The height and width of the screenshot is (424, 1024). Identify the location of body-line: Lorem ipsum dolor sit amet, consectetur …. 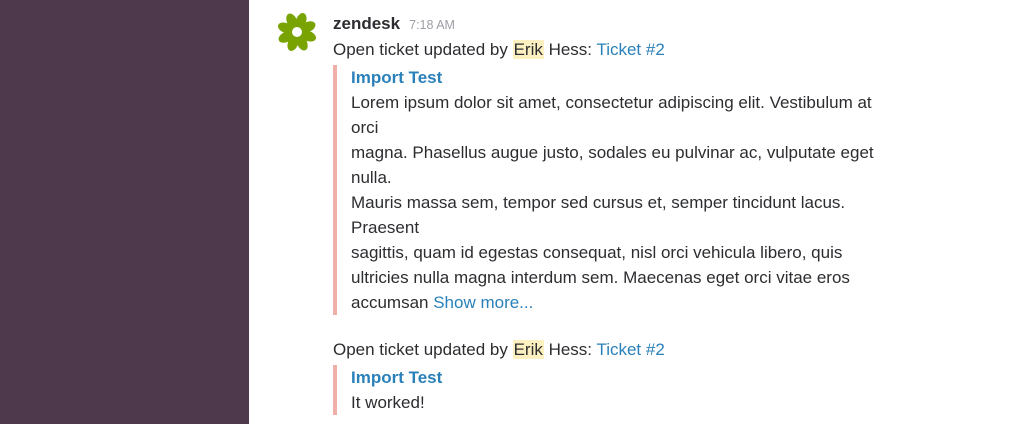
(611, 102).